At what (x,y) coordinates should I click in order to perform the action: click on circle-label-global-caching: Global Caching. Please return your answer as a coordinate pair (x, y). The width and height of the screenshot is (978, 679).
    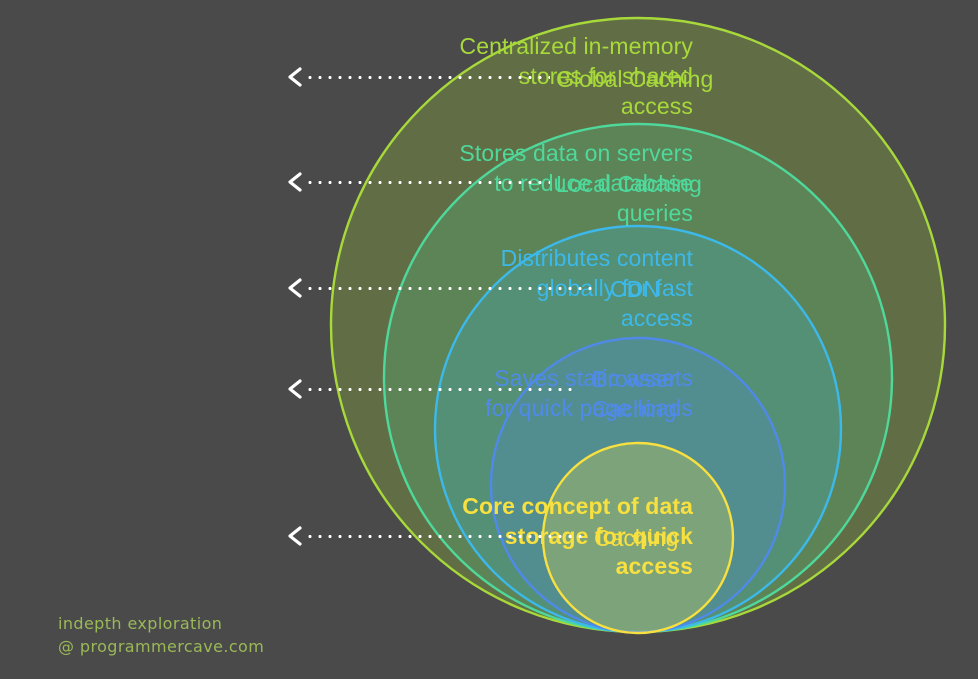
    Looking at the image, I should click on (635, 79).